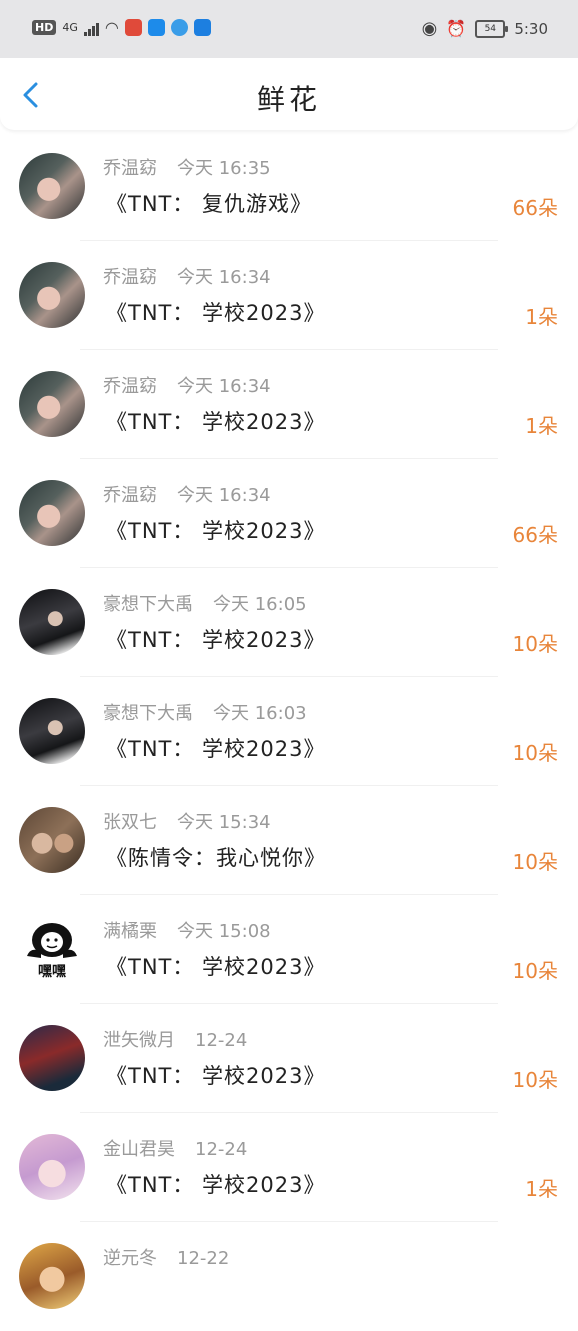  I want to click on list-item: 泄矢微月 12-24 《TNT： 学校2023》 10朵, so click(289, 1058).